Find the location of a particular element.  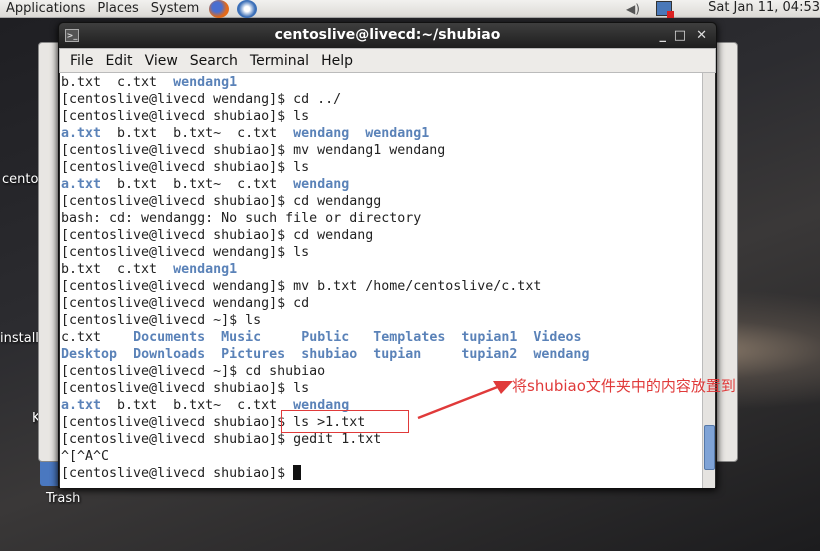

terminal-line: [centoslive@livecd shubiao]$ cd wendangg is located at coordinates (381, 201).